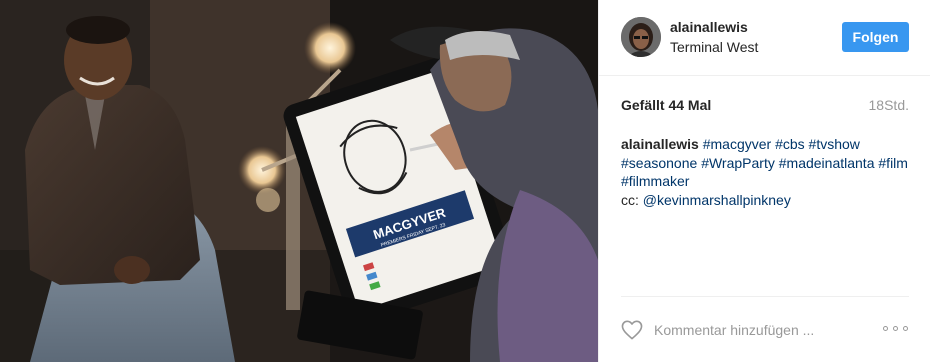 This screenshot has width=930, height=363. I want to click on post-stats: Gefällt 44 Mal 18Std., so click(765, 107).